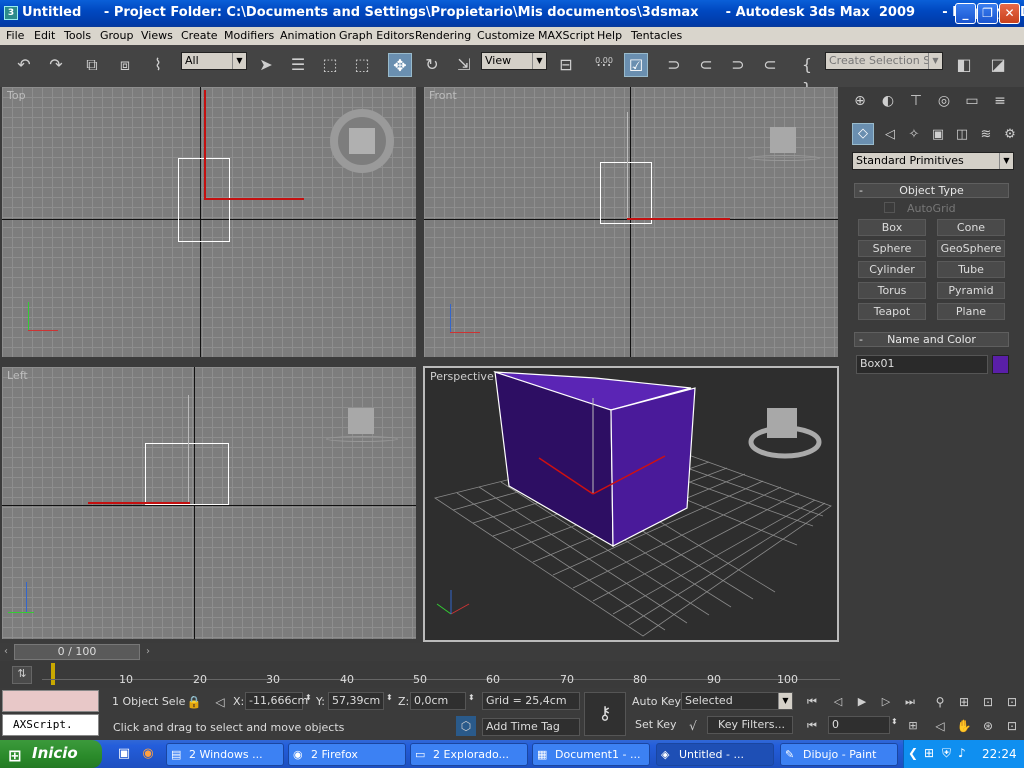 The image size is (1024, 768). Describe the element at coordinates (971, 290) in the screenshot. I see `pyramid-button: Pyramid` at that location.